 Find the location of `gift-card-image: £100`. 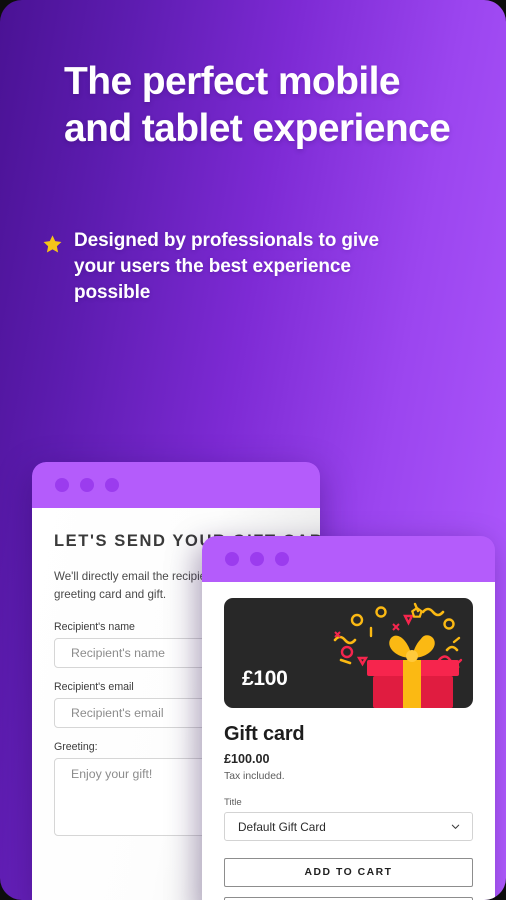

gift-card-image: £100 is located at coordinates (348, 653).